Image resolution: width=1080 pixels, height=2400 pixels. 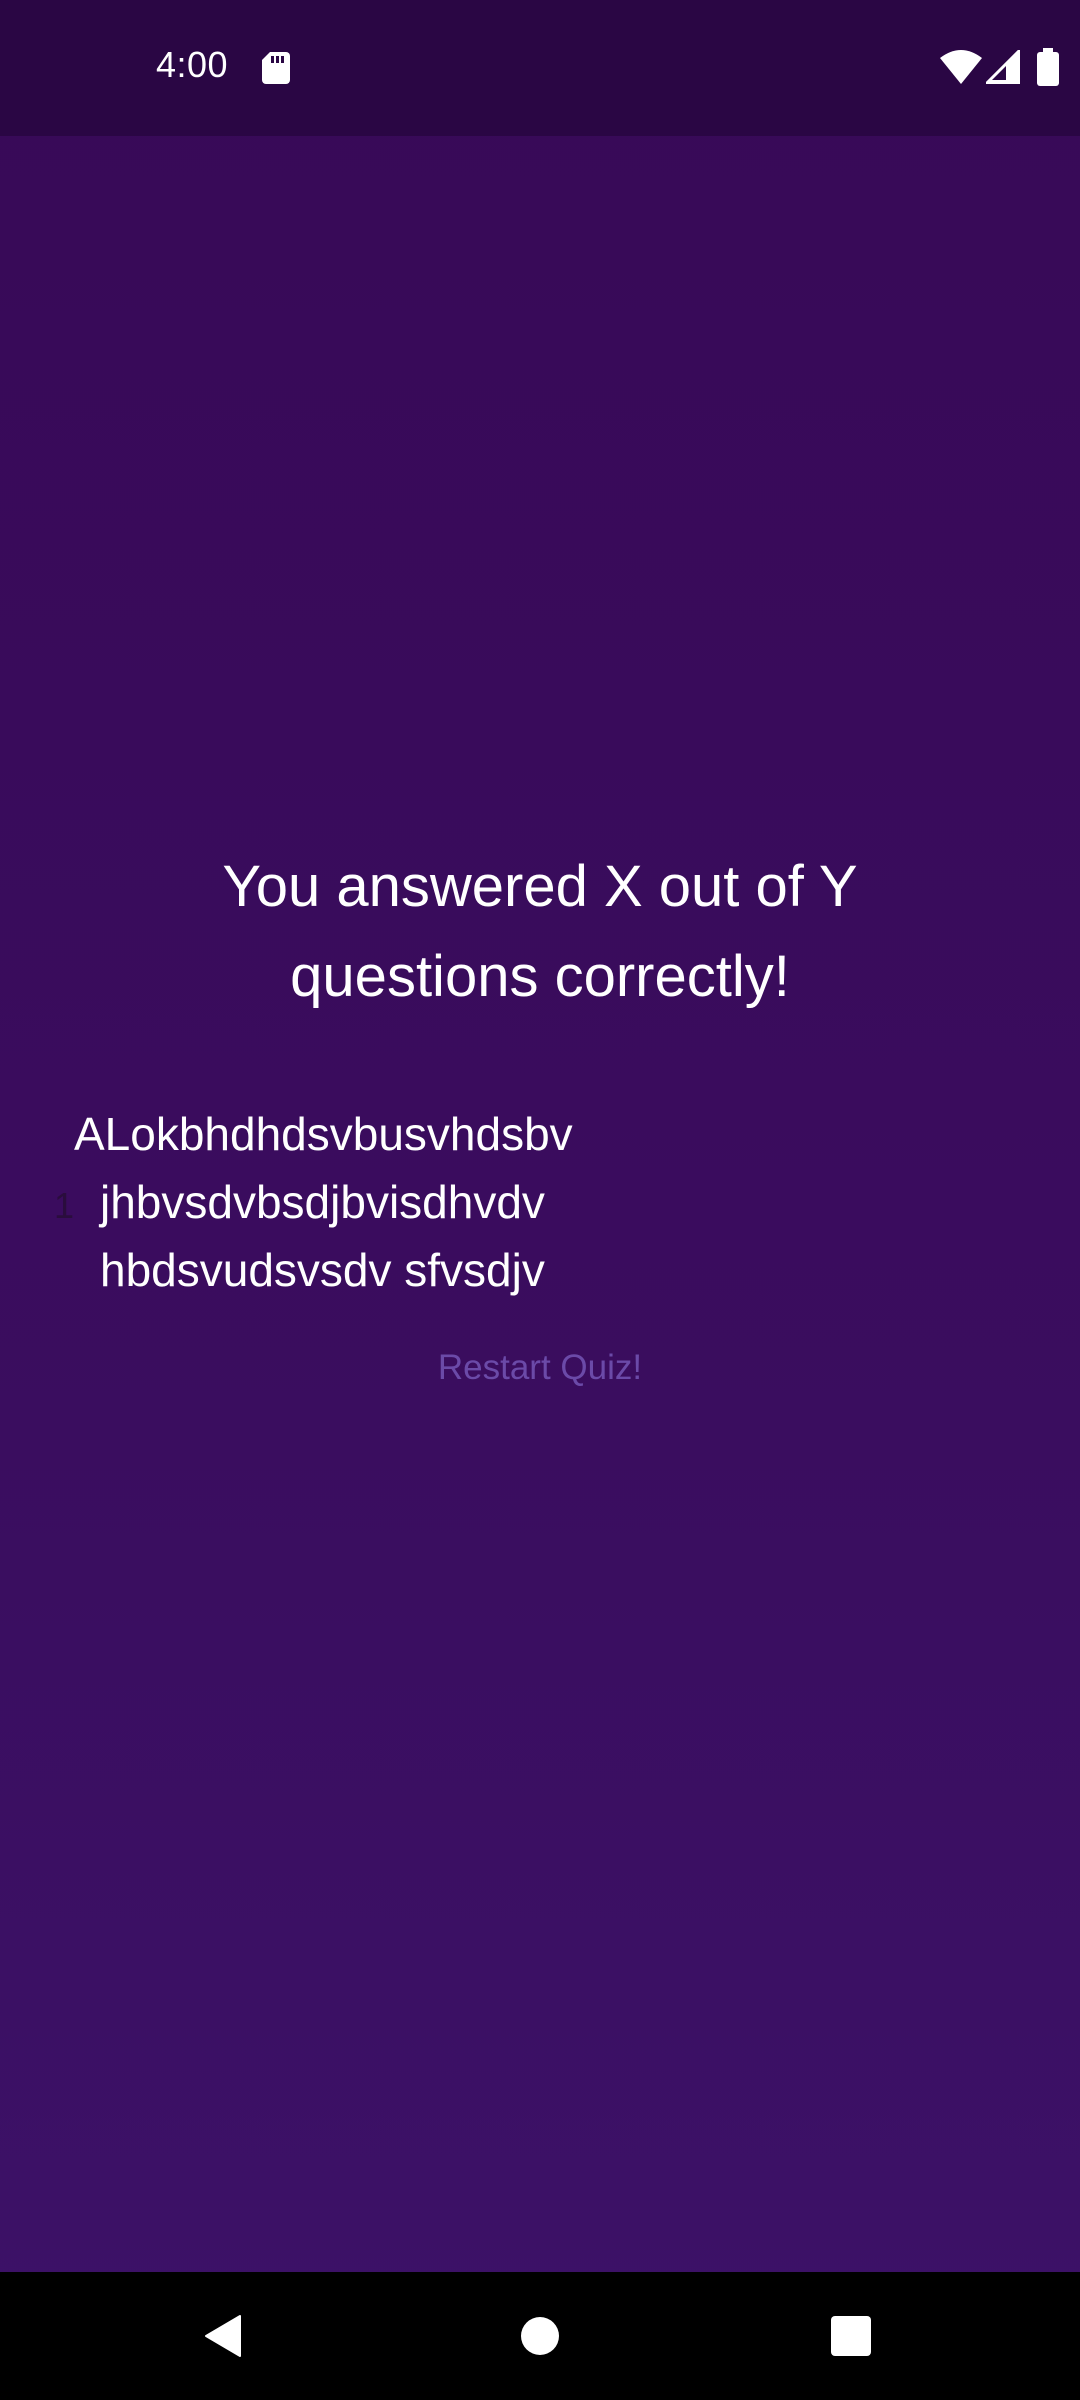 I want to click on sd-card-icon, so click(x=276, y=68).